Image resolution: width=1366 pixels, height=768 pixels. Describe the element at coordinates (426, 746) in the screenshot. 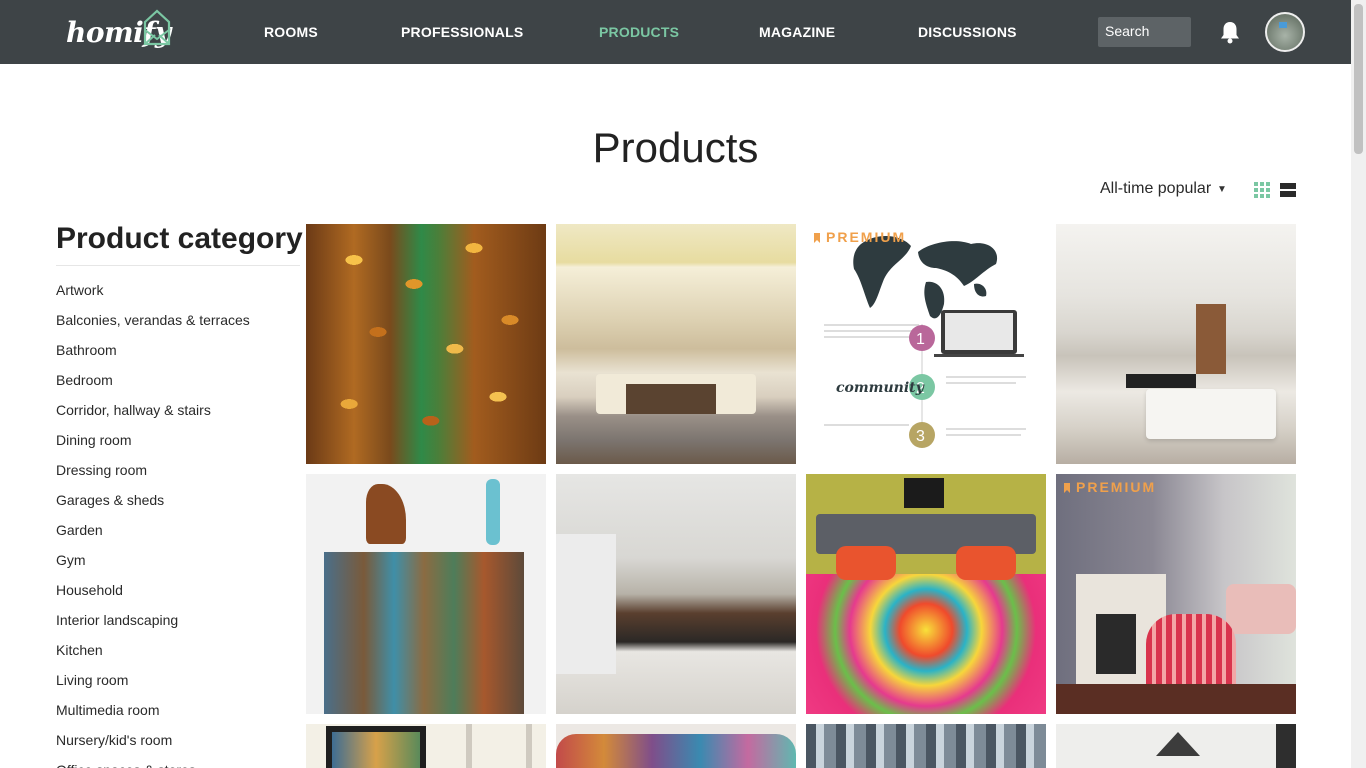

I see `product-tile-framed-art-room` at that location.